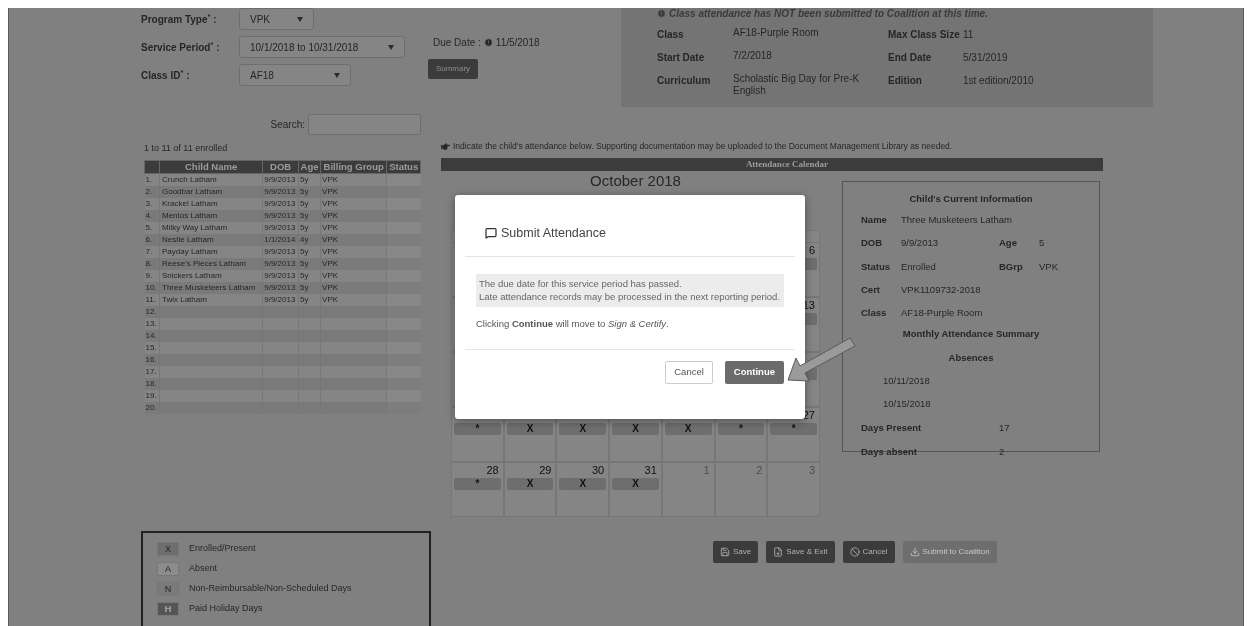  Describe the element at coordinates (684, 81) in the screenshot. I see `info-label: Curriculum` at that location.